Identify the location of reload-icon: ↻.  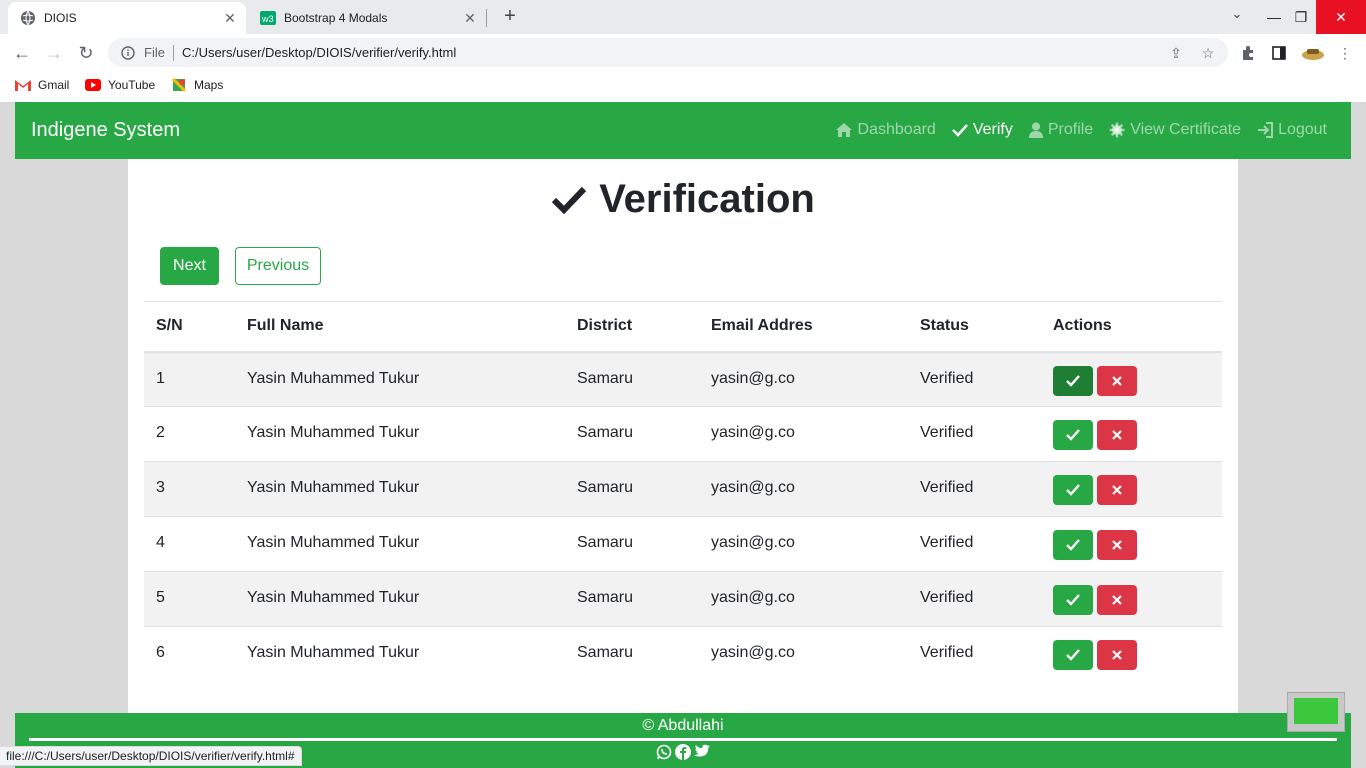
(86, 53).